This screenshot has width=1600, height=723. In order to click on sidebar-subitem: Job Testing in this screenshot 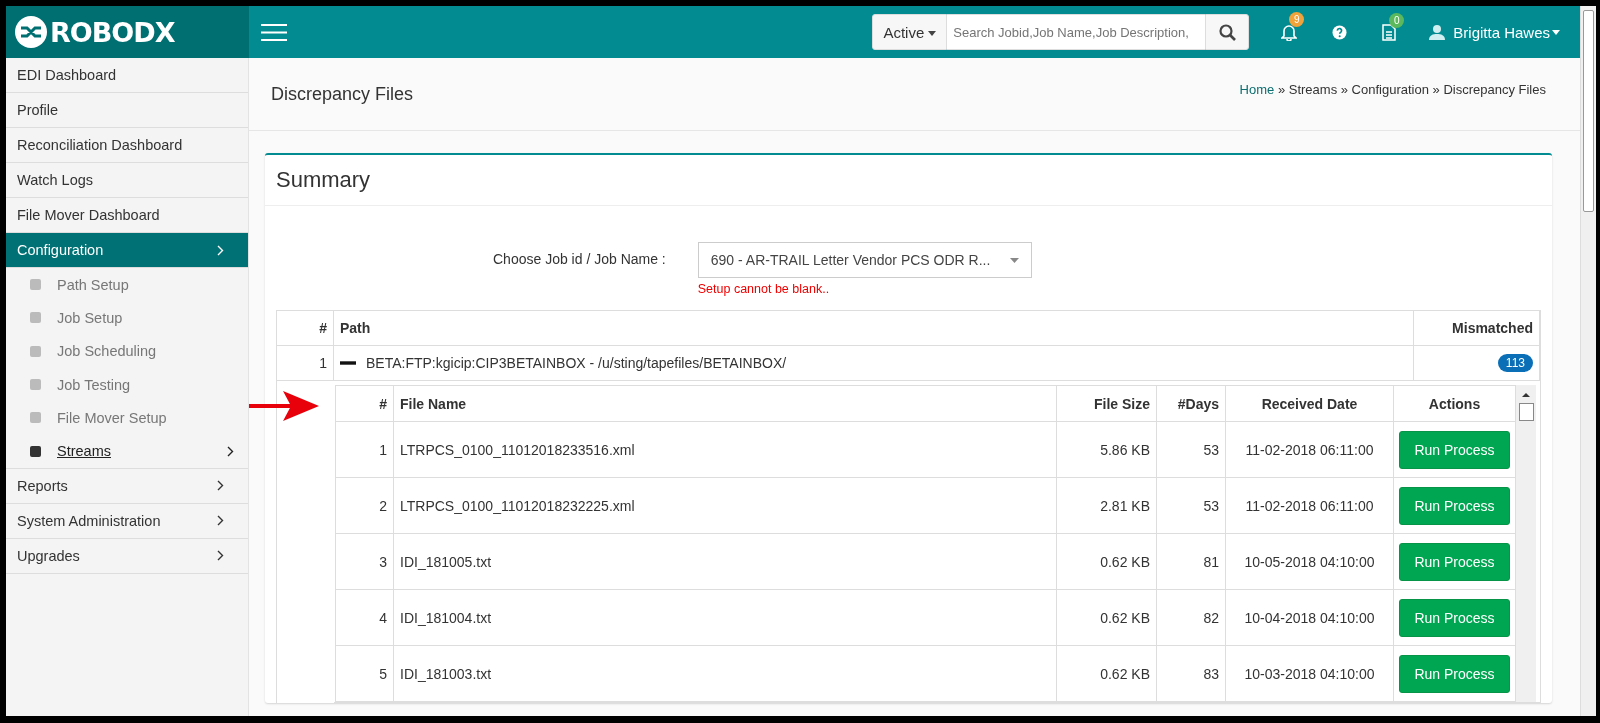, I will do `click(94, 384)`.